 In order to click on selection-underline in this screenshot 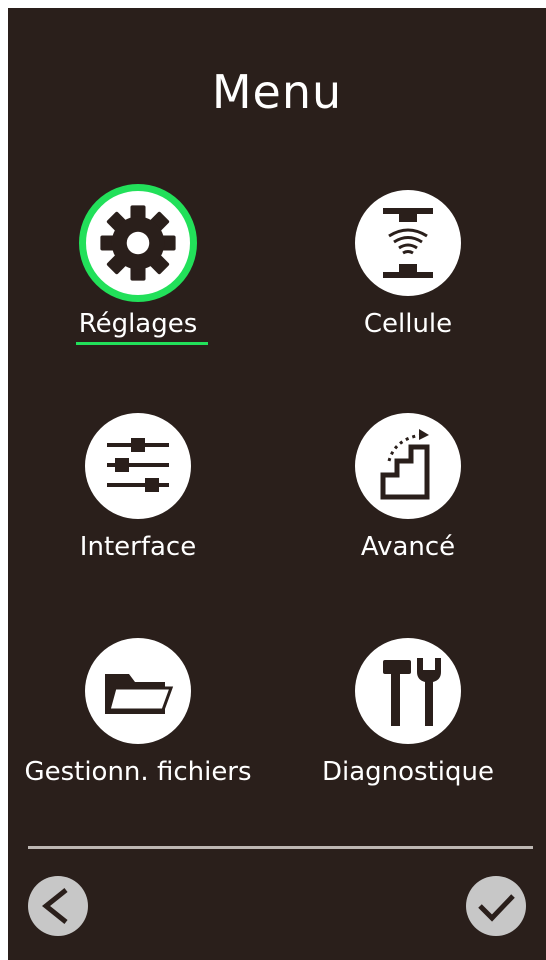, I will do `click(142, 343)`.